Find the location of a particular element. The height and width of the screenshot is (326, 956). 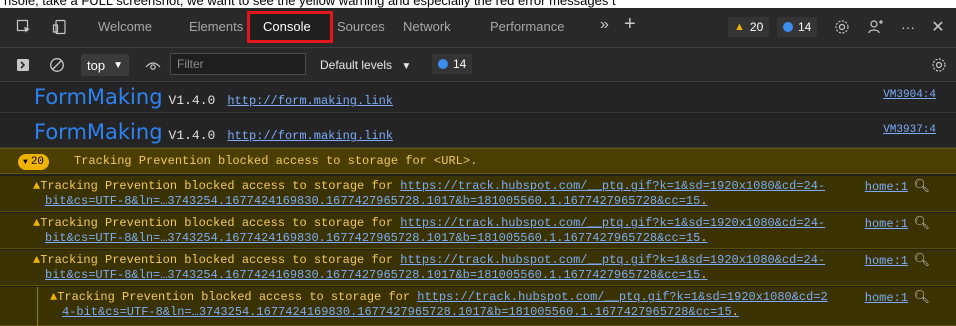

inspect-element-icon is located at coordinates (24, 27).